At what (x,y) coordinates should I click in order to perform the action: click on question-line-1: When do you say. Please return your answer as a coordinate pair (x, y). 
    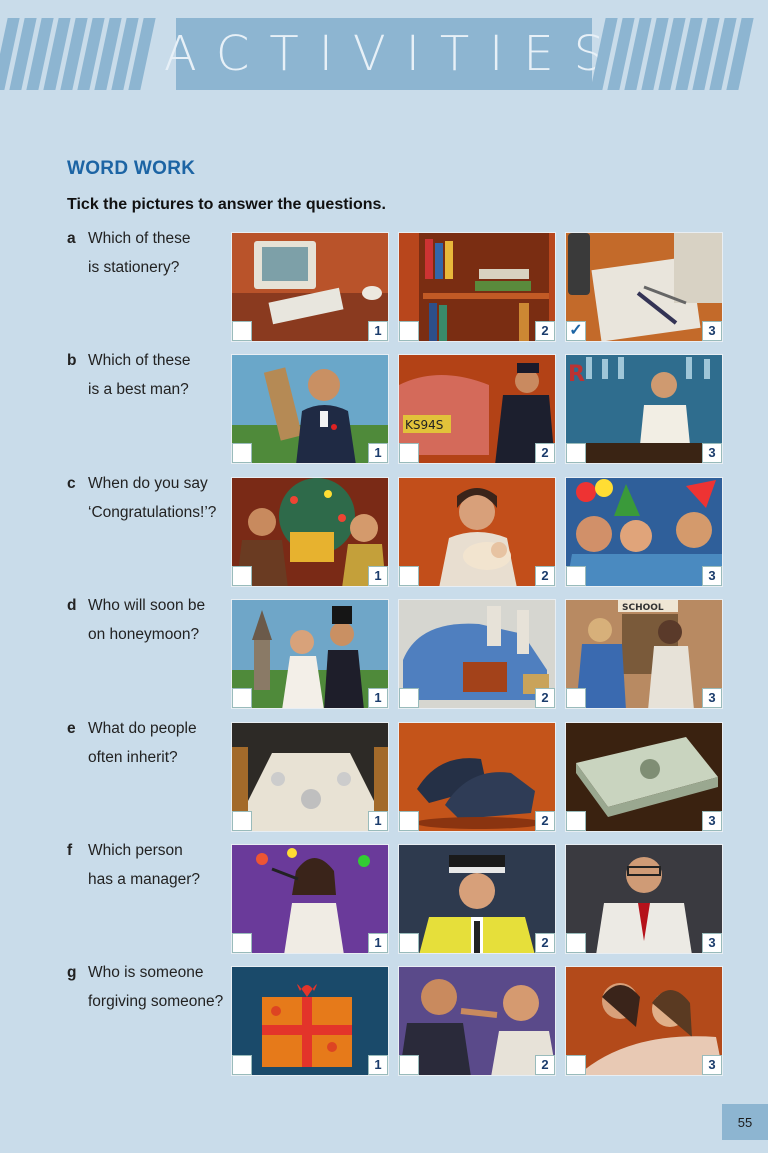
    Looking at the image, I should click on (148, 483).